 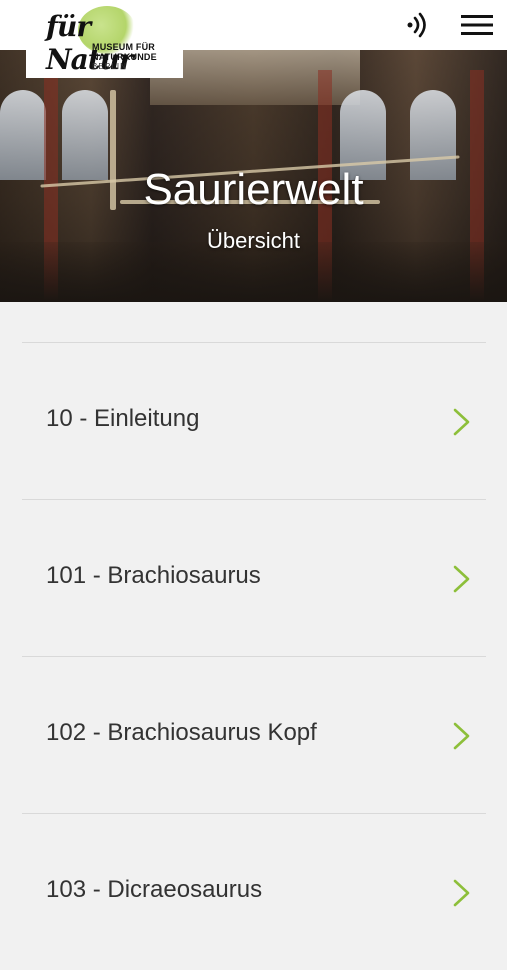 I want to click on list-item: 102 - Brachiosaurus Kopf, so click(x=254, y=734).